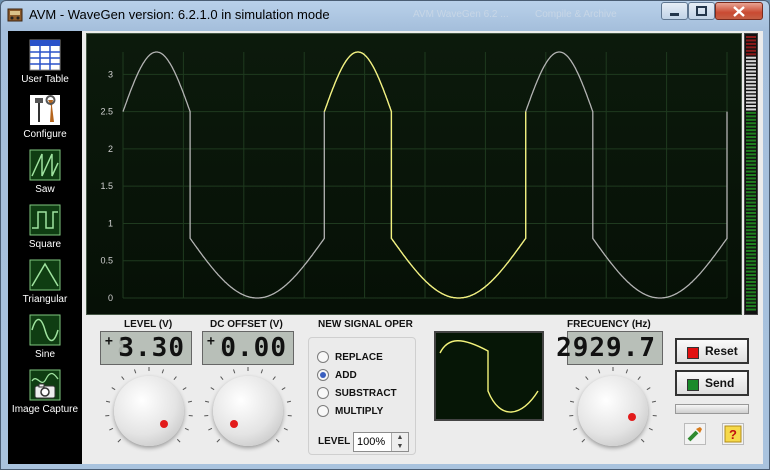 The image size is (770, 470). I want to click on chevron-down-icon: ▼, so click(400, 446).